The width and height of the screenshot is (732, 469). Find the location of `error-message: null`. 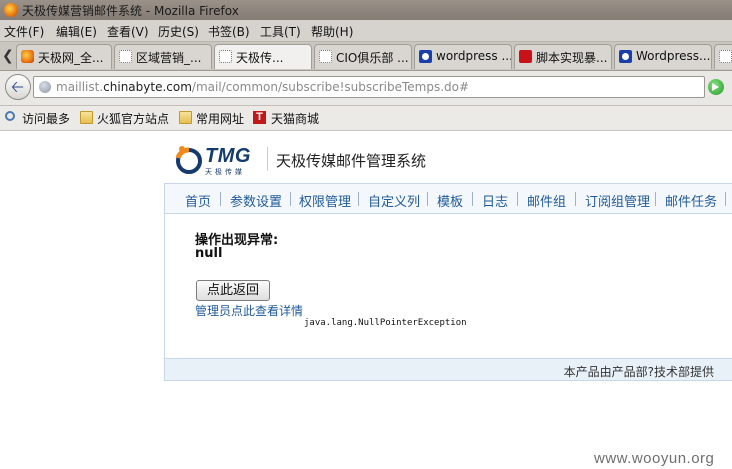

error-message: null is located at coordinates (209, 253).